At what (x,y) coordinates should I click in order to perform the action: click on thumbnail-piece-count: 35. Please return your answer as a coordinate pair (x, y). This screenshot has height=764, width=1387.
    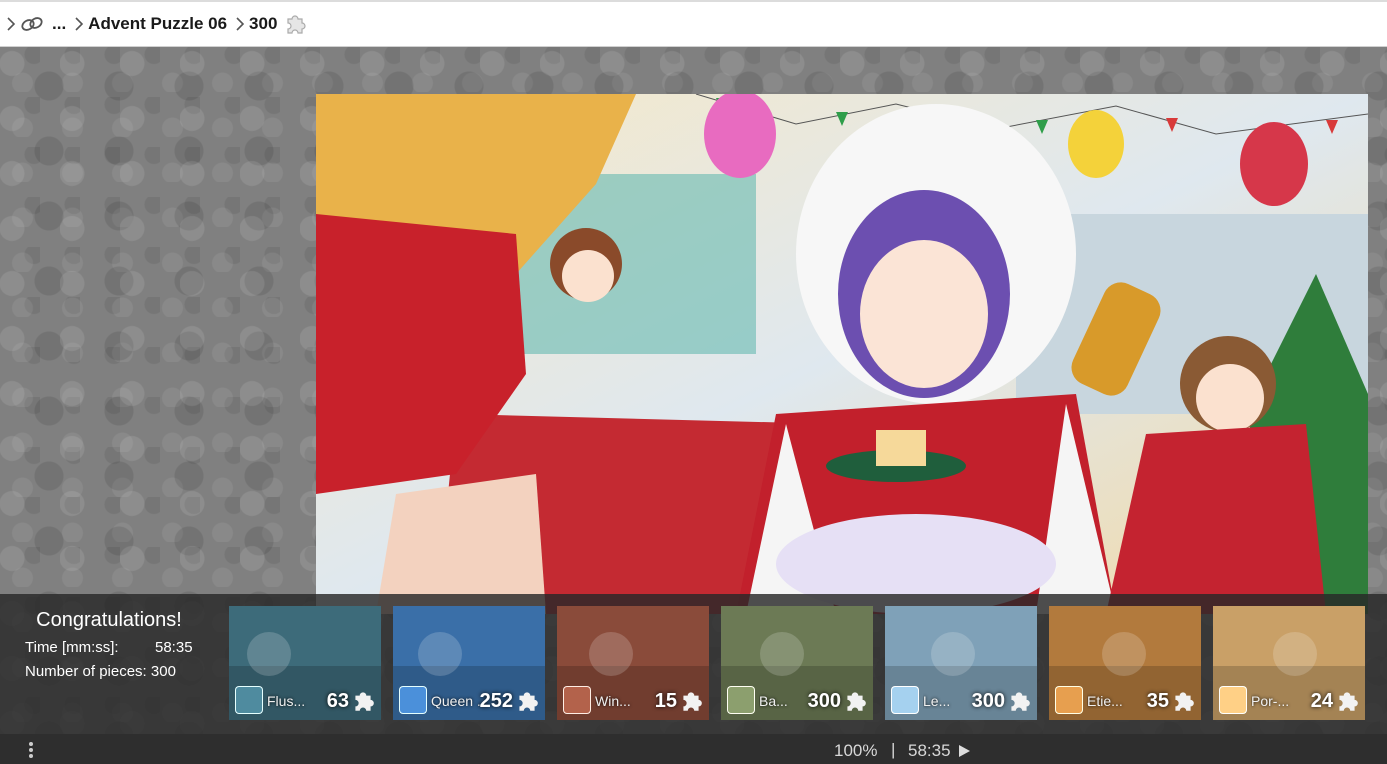
    Looking at the image, I should click on (1157, 701).